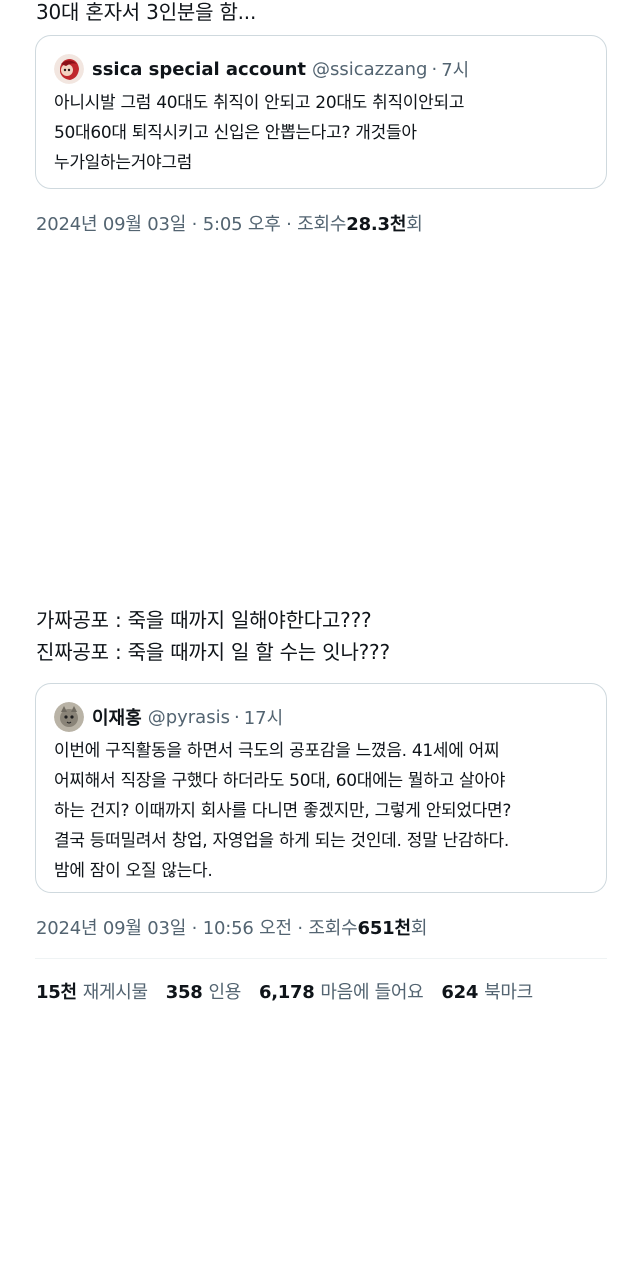  What do you see at coordinates (281, 841) in the screenshot?
I see `quote2-line: 결국 등떠밀려서 창업, 자영업을 하게 되는 것인데. 정말 난감하다.` at bounding box center [281, 841].